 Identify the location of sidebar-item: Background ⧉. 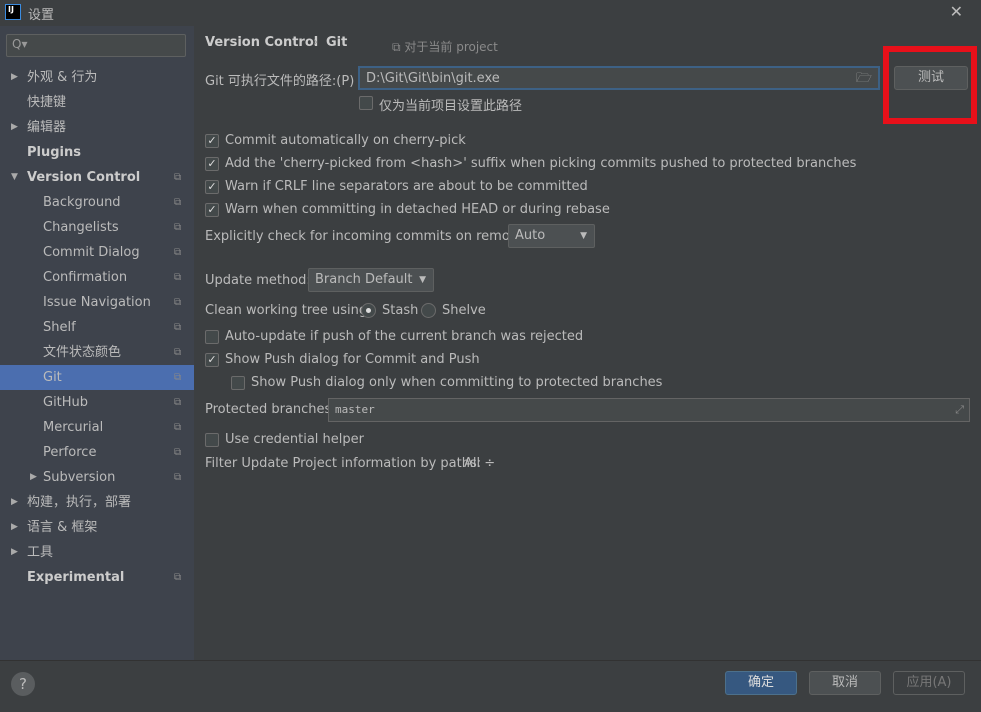
(97, 202).